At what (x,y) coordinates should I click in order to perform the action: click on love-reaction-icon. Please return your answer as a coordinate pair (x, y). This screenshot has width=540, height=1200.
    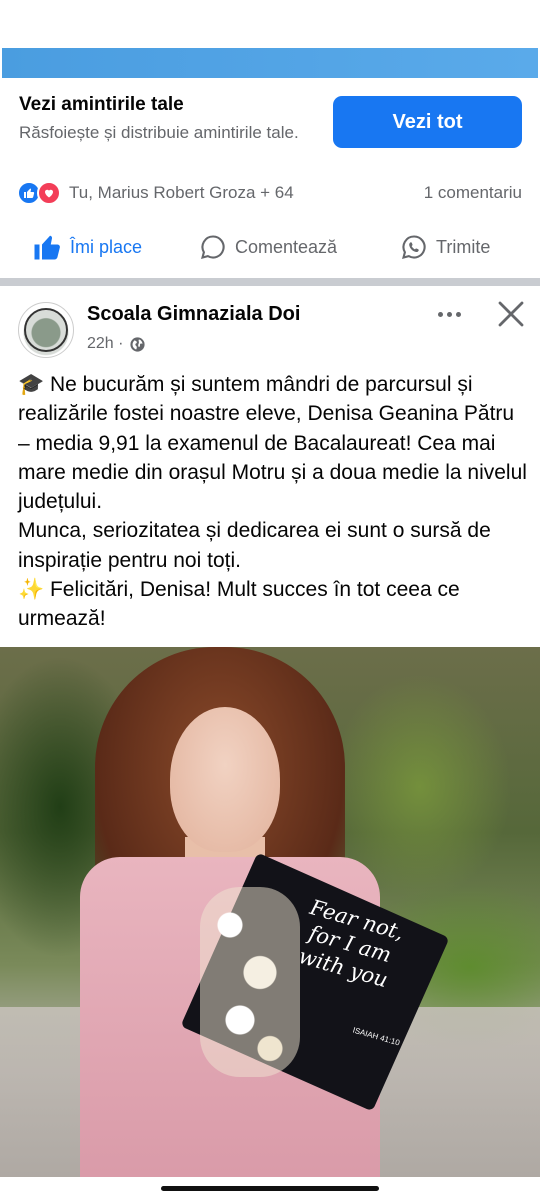
    Looking at the image, I should click on (49, 193).